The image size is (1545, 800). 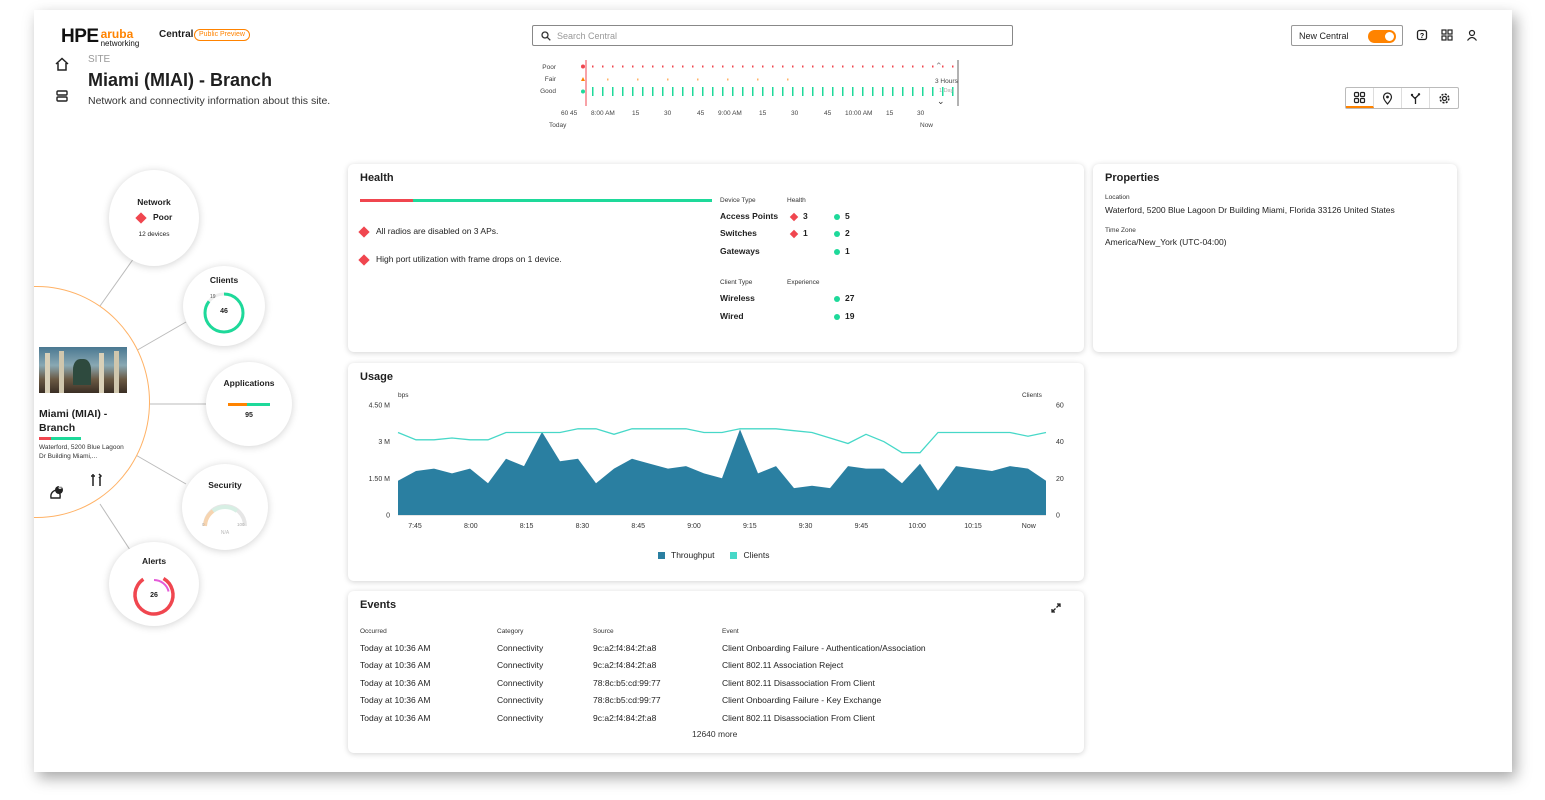 What do you see at coordinates (249, 404) in the screenshot?
I see `applications-node: Applications 95` at bounding box center [249, 404].